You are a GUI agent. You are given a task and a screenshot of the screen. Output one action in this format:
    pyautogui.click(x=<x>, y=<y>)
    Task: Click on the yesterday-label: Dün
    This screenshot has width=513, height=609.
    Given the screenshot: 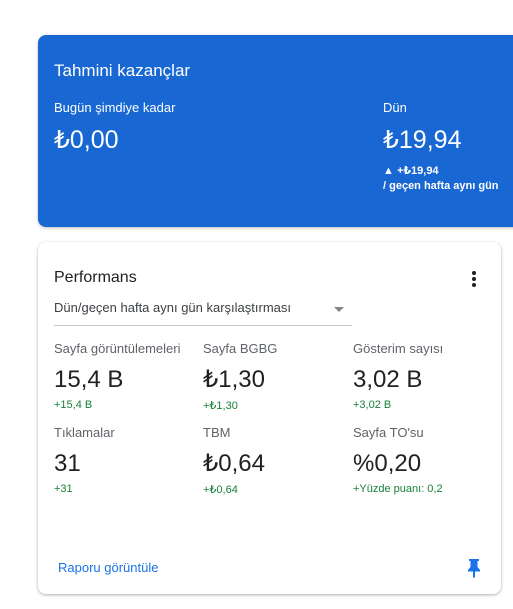 What is the action you would take?
    pyautogui.click(x=395, y=107)
    